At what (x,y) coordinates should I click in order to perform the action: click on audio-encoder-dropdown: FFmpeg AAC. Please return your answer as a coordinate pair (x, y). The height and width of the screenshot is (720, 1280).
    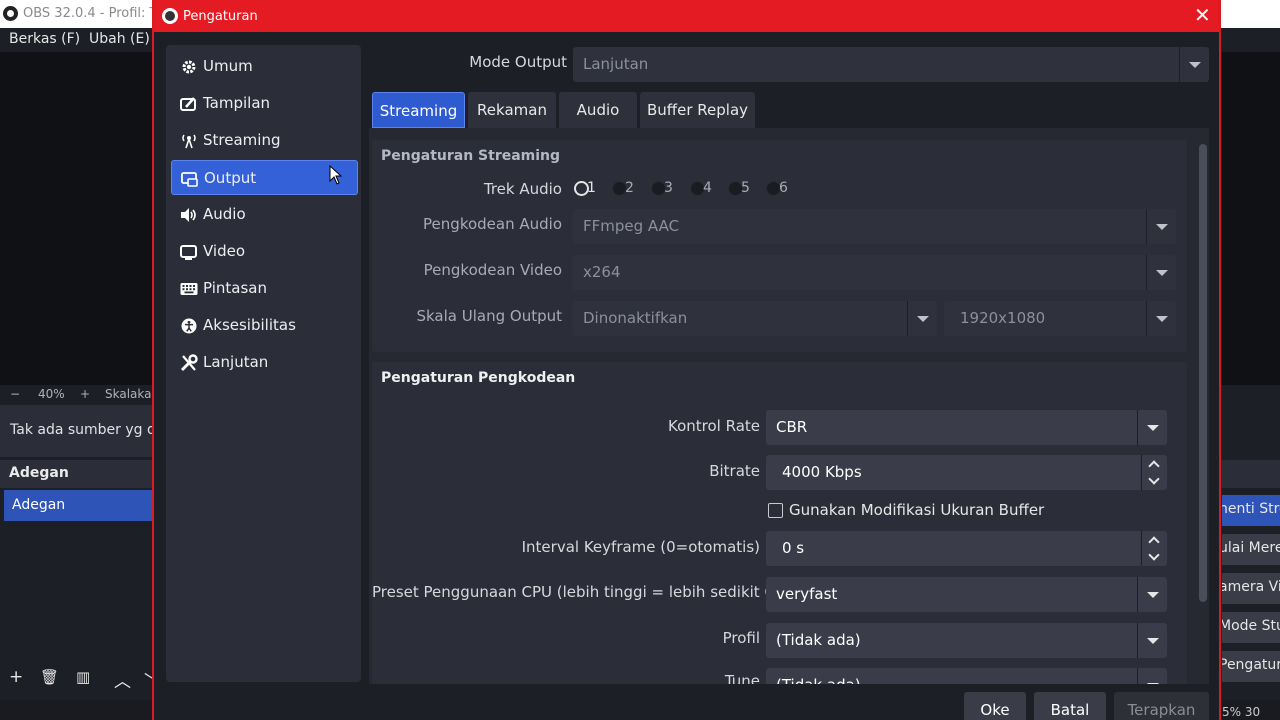
    Looking at the image, I should click on (874, 226).